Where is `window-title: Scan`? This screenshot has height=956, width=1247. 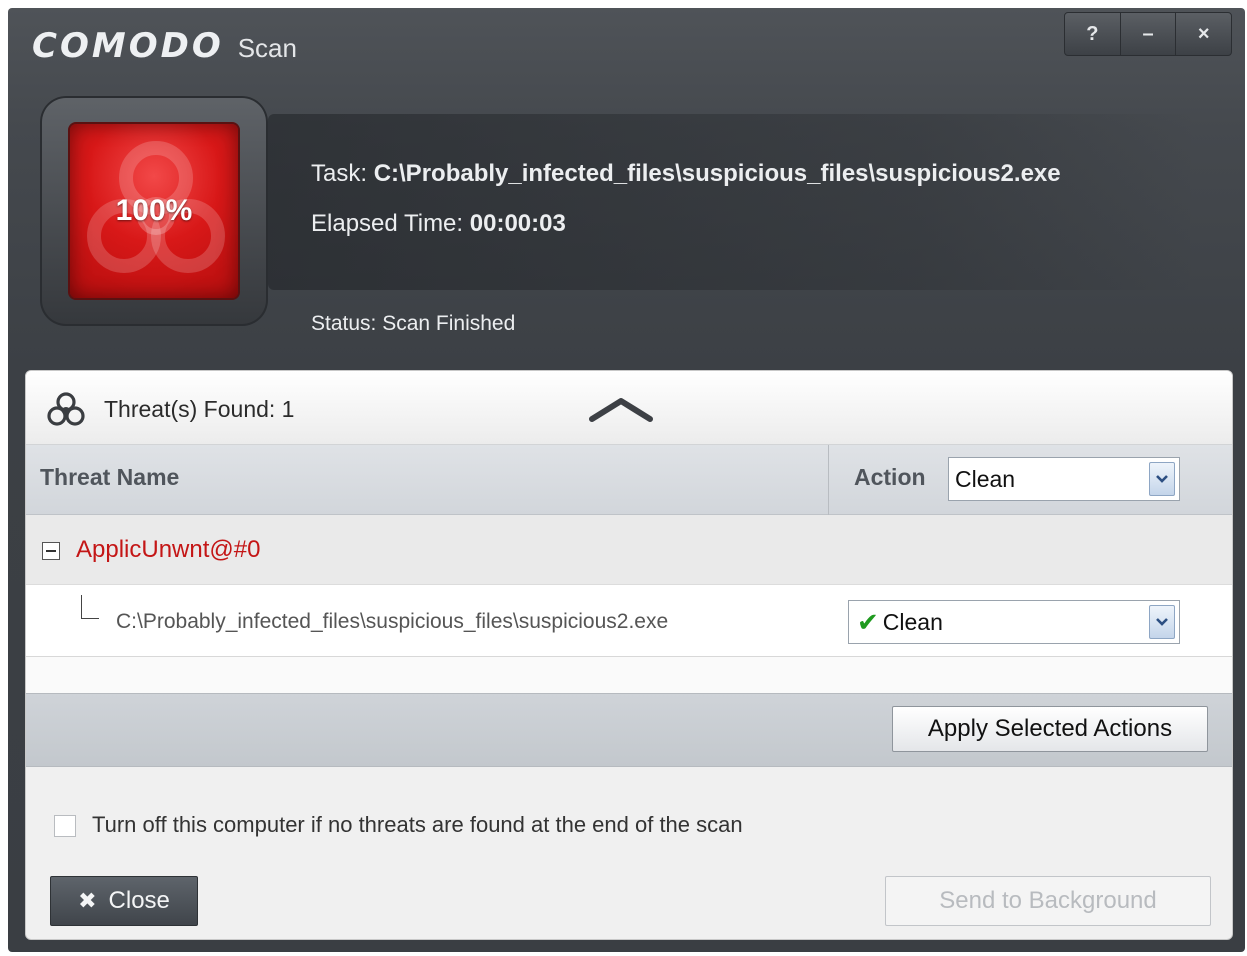
window-title: Scan is located at coordinates (267, 48).